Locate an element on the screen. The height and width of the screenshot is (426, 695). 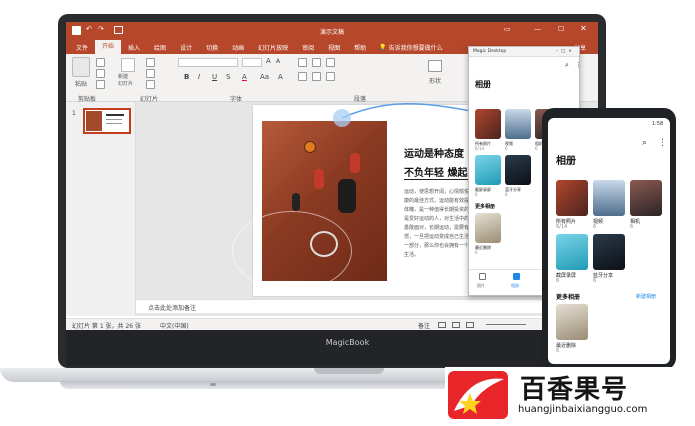
player-figure is located at coordinates (347, 196).